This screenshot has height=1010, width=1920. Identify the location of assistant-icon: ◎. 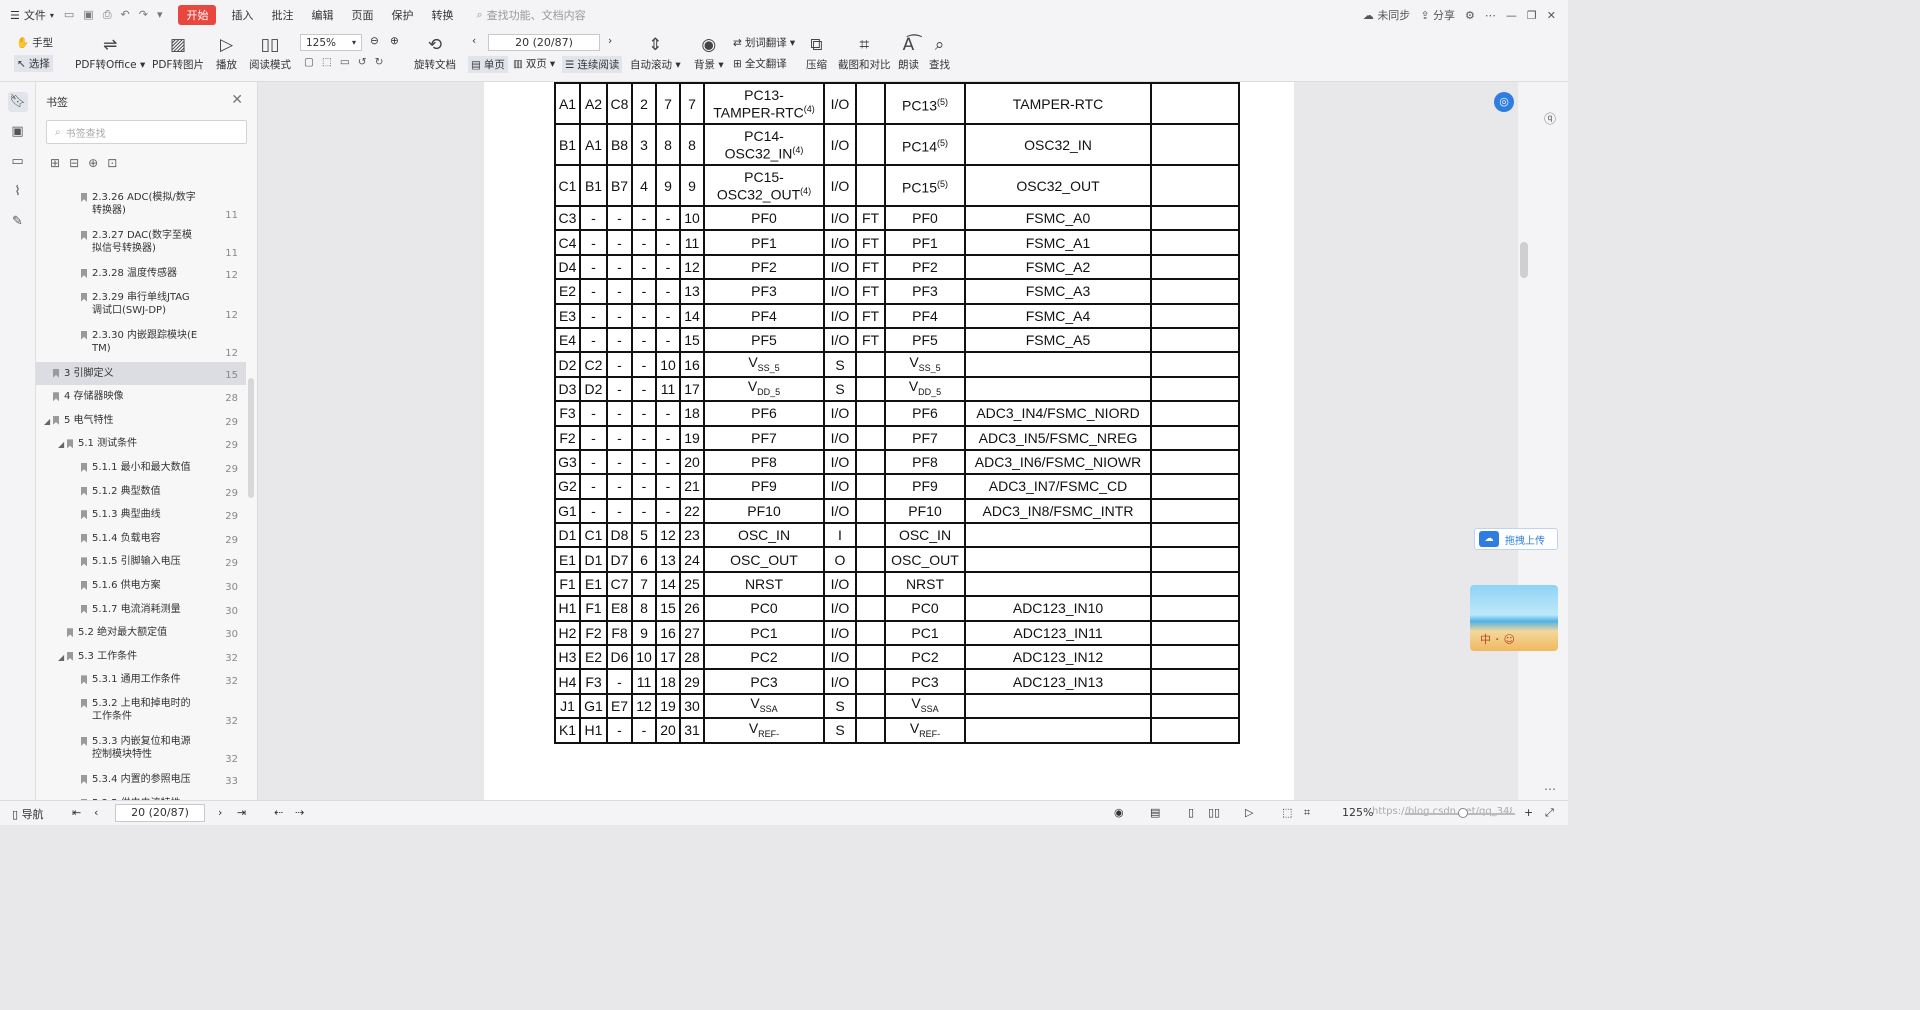
(1504, 102).